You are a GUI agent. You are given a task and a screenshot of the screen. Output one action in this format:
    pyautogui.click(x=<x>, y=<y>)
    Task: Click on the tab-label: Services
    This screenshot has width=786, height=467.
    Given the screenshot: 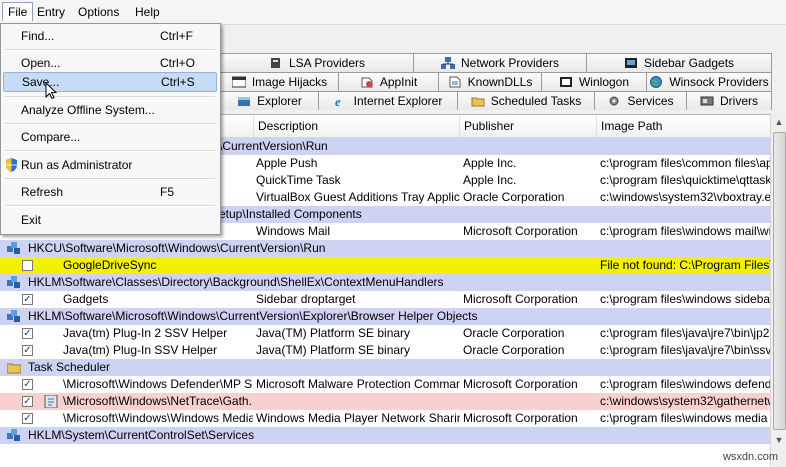 What is the action you would take?
    pyautogui.click(x=650, y=101)
    